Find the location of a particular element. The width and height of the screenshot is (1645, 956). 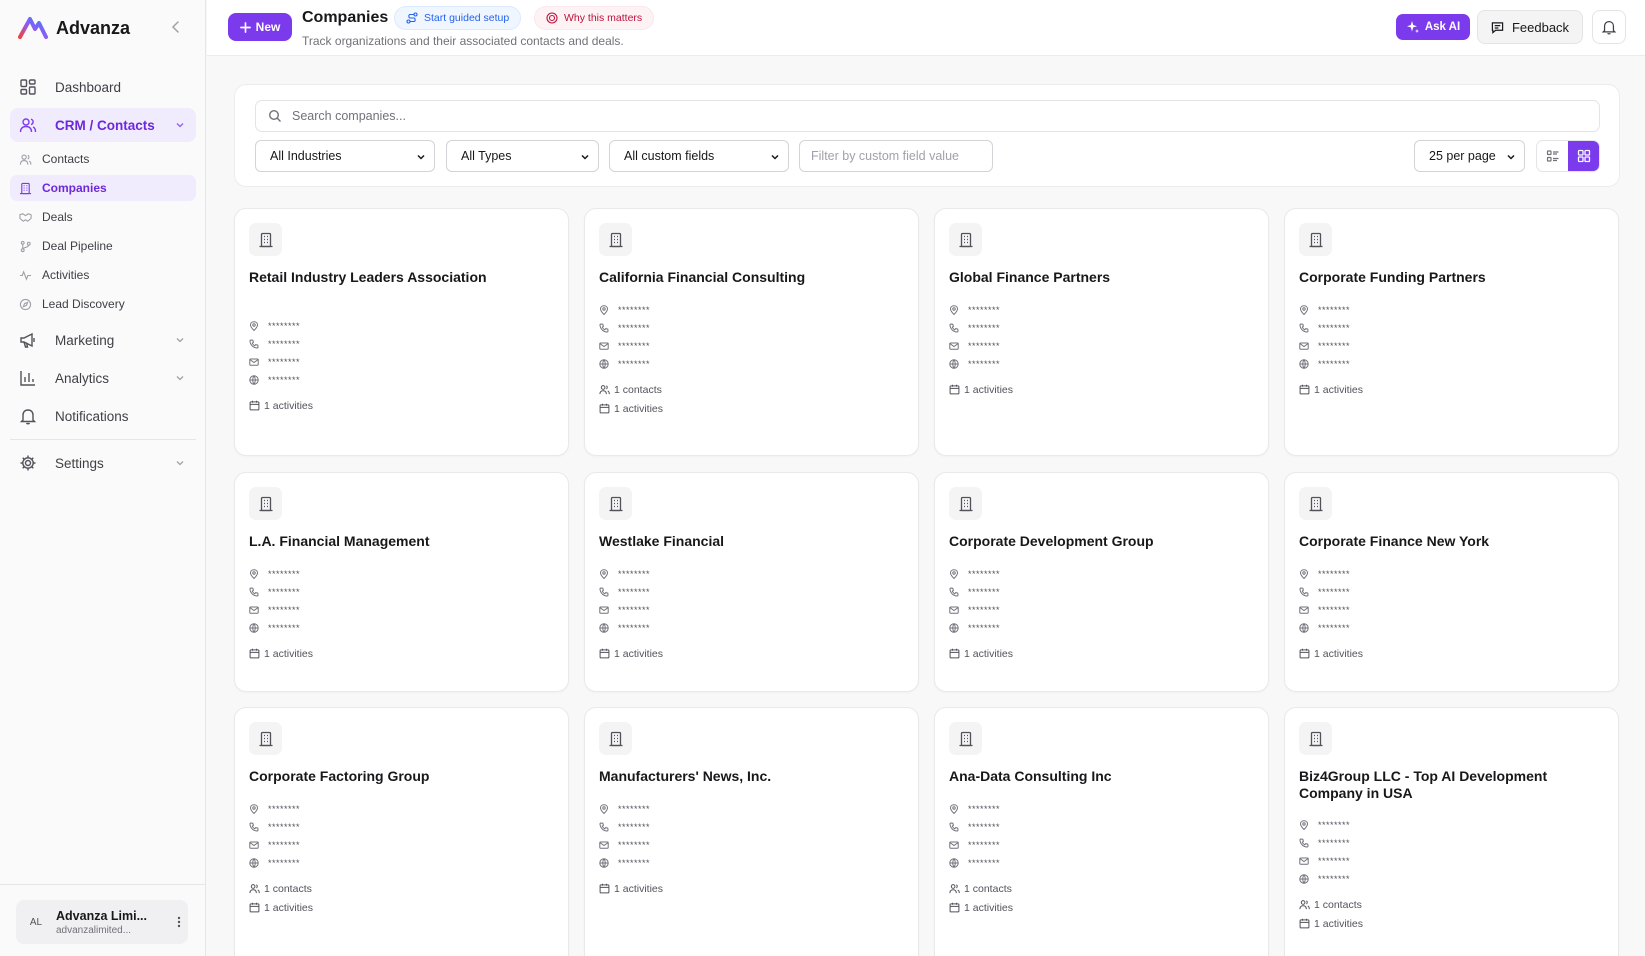

subnav-label: Companies is located at coordinates (74, 188).